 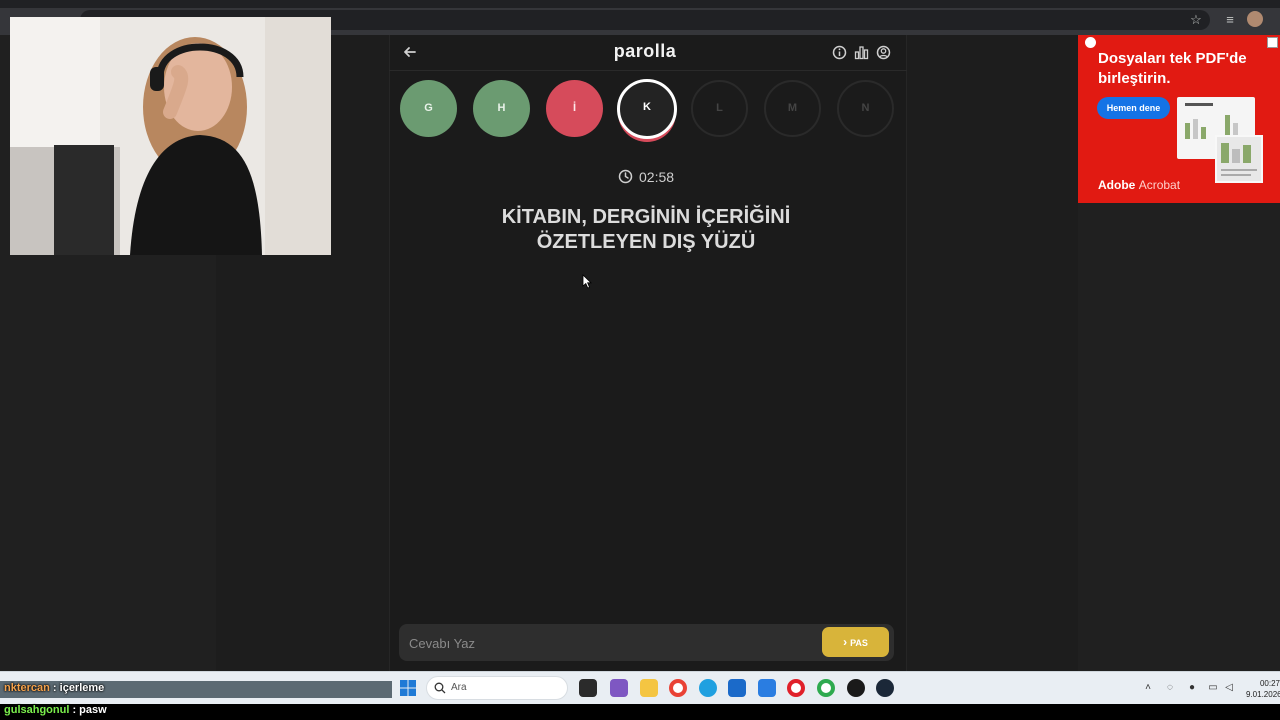 What do you see at coordinates (1192, 688) in the screenshot?
I see `microphone-icon: ●` at bounding box center [1192, 688].